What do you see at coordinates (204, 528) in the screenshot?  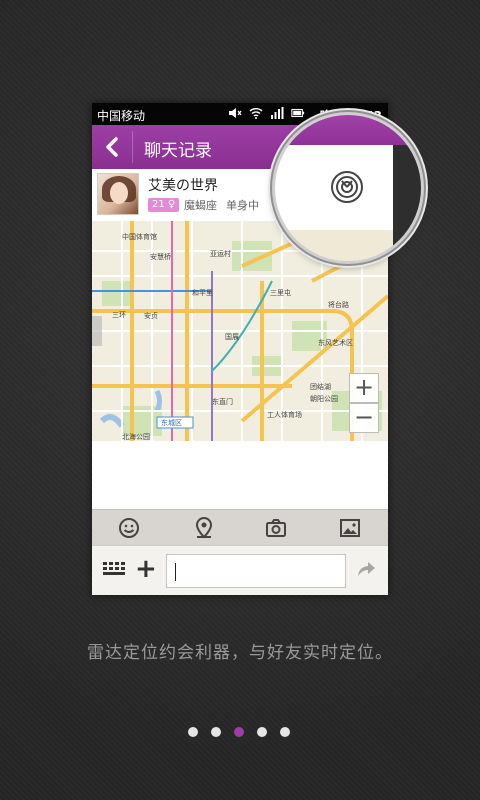 I see `location-pin-icon` at bounding box center [204, 528].